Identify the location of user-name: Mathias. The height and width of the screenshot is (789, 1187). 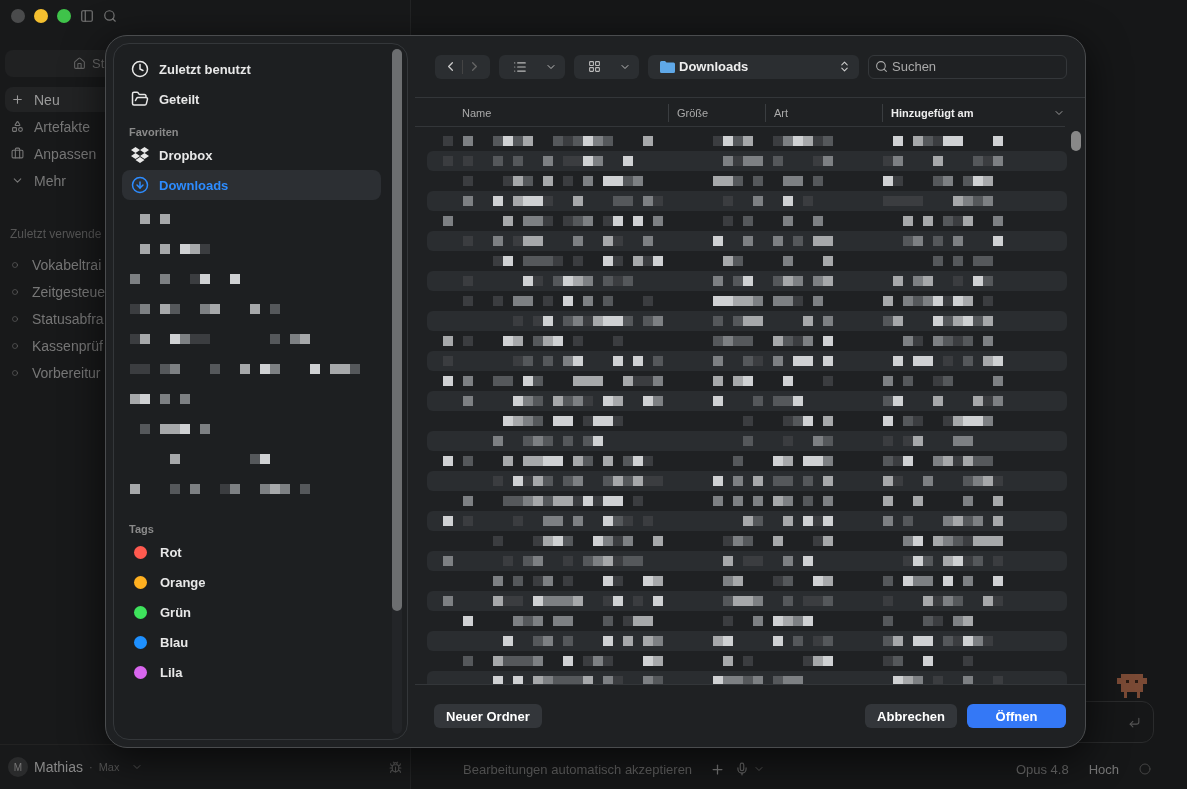
(59, 767).